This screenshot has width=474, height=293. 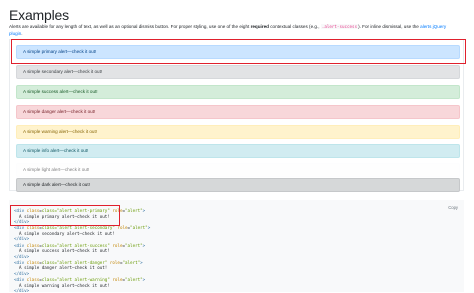 I want to click on intro-bold: required, so click(x=259, y=26).